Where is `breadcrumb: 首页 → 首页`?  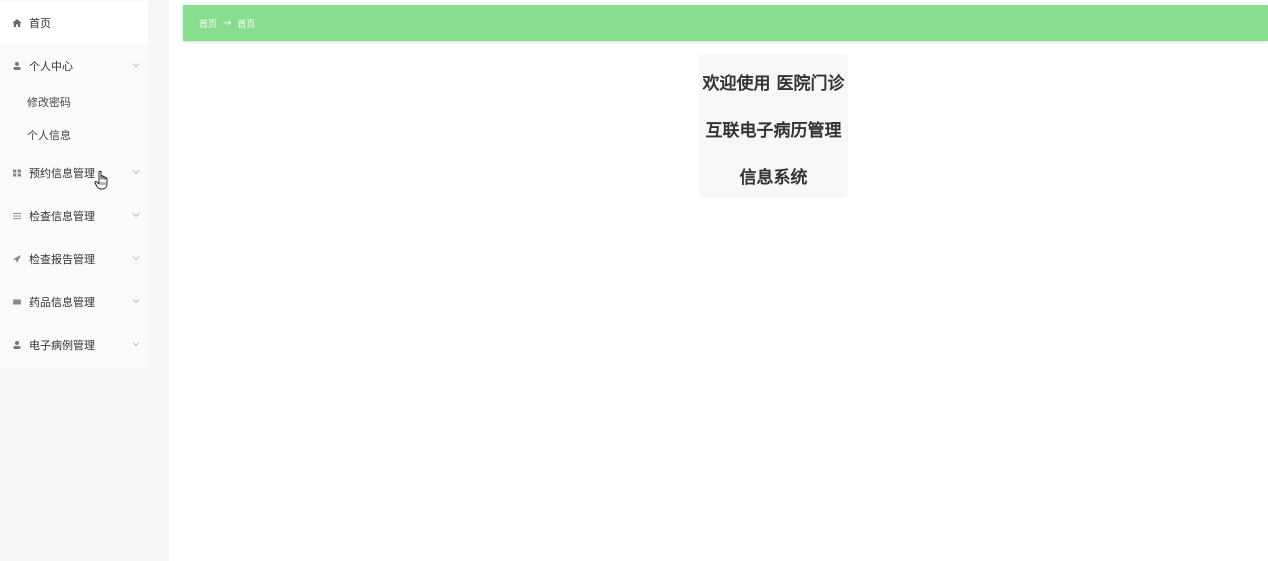
breadcrumb: 首页 → 首页 is located at coordinates (725, 23).